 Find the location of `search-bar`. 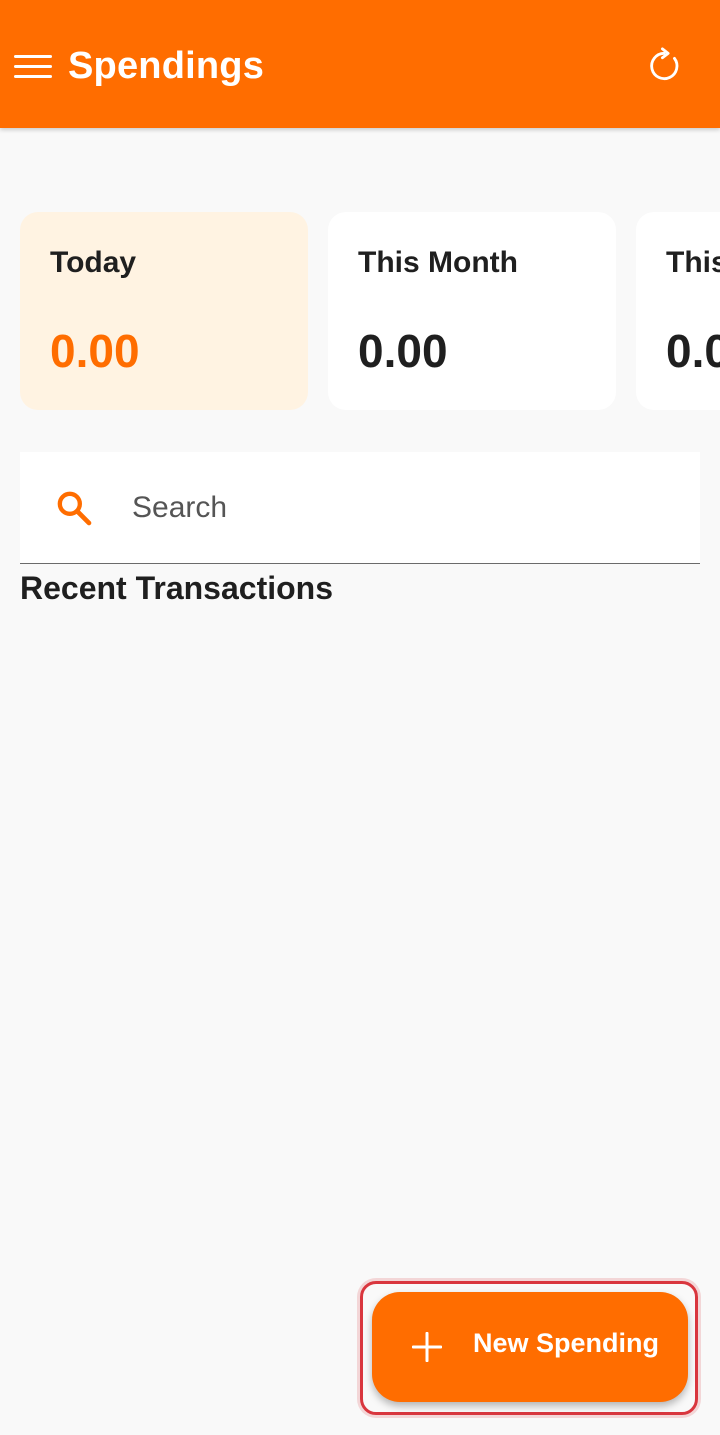

search-bar is located at coordinates (360, 508).